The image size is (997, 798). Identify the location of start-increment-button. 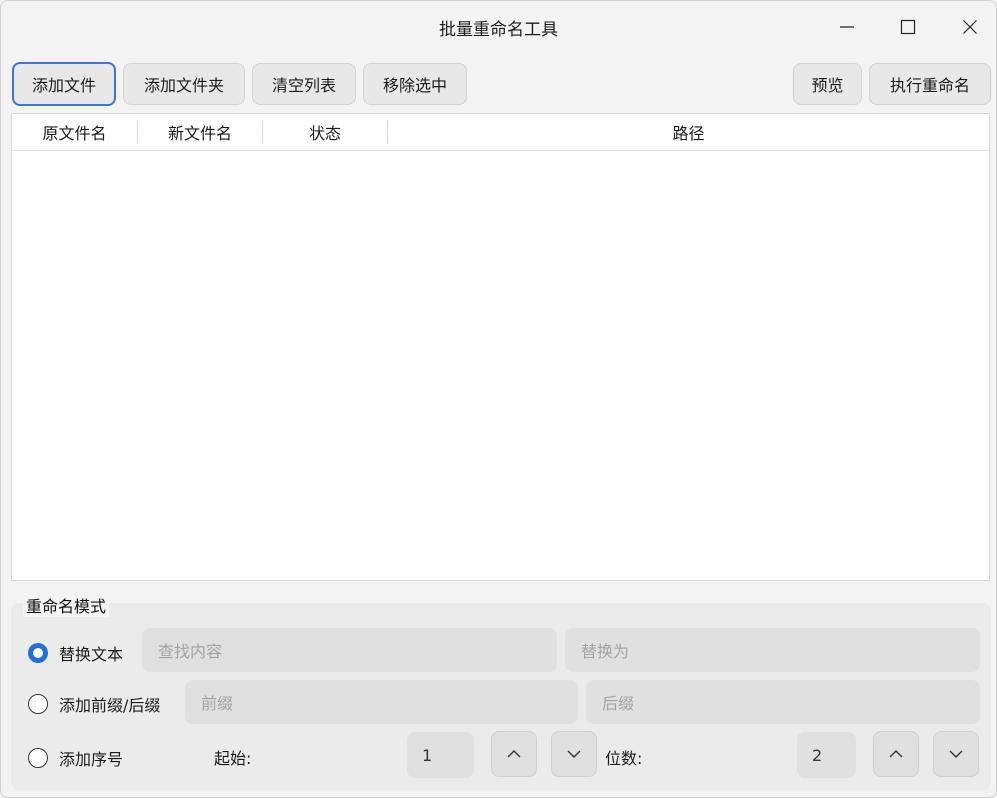
(514, 754).